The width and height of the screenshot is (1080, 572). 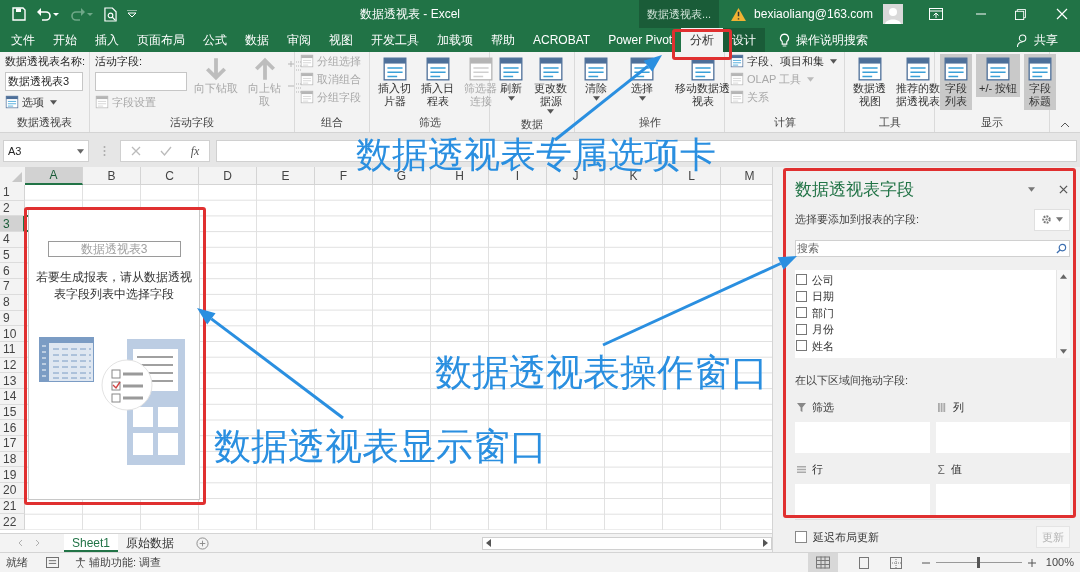 What do you see at coordinates (1031, 562) in the screenshot?
I see `zoom-in-icon` at bounding box center [1031, 562].